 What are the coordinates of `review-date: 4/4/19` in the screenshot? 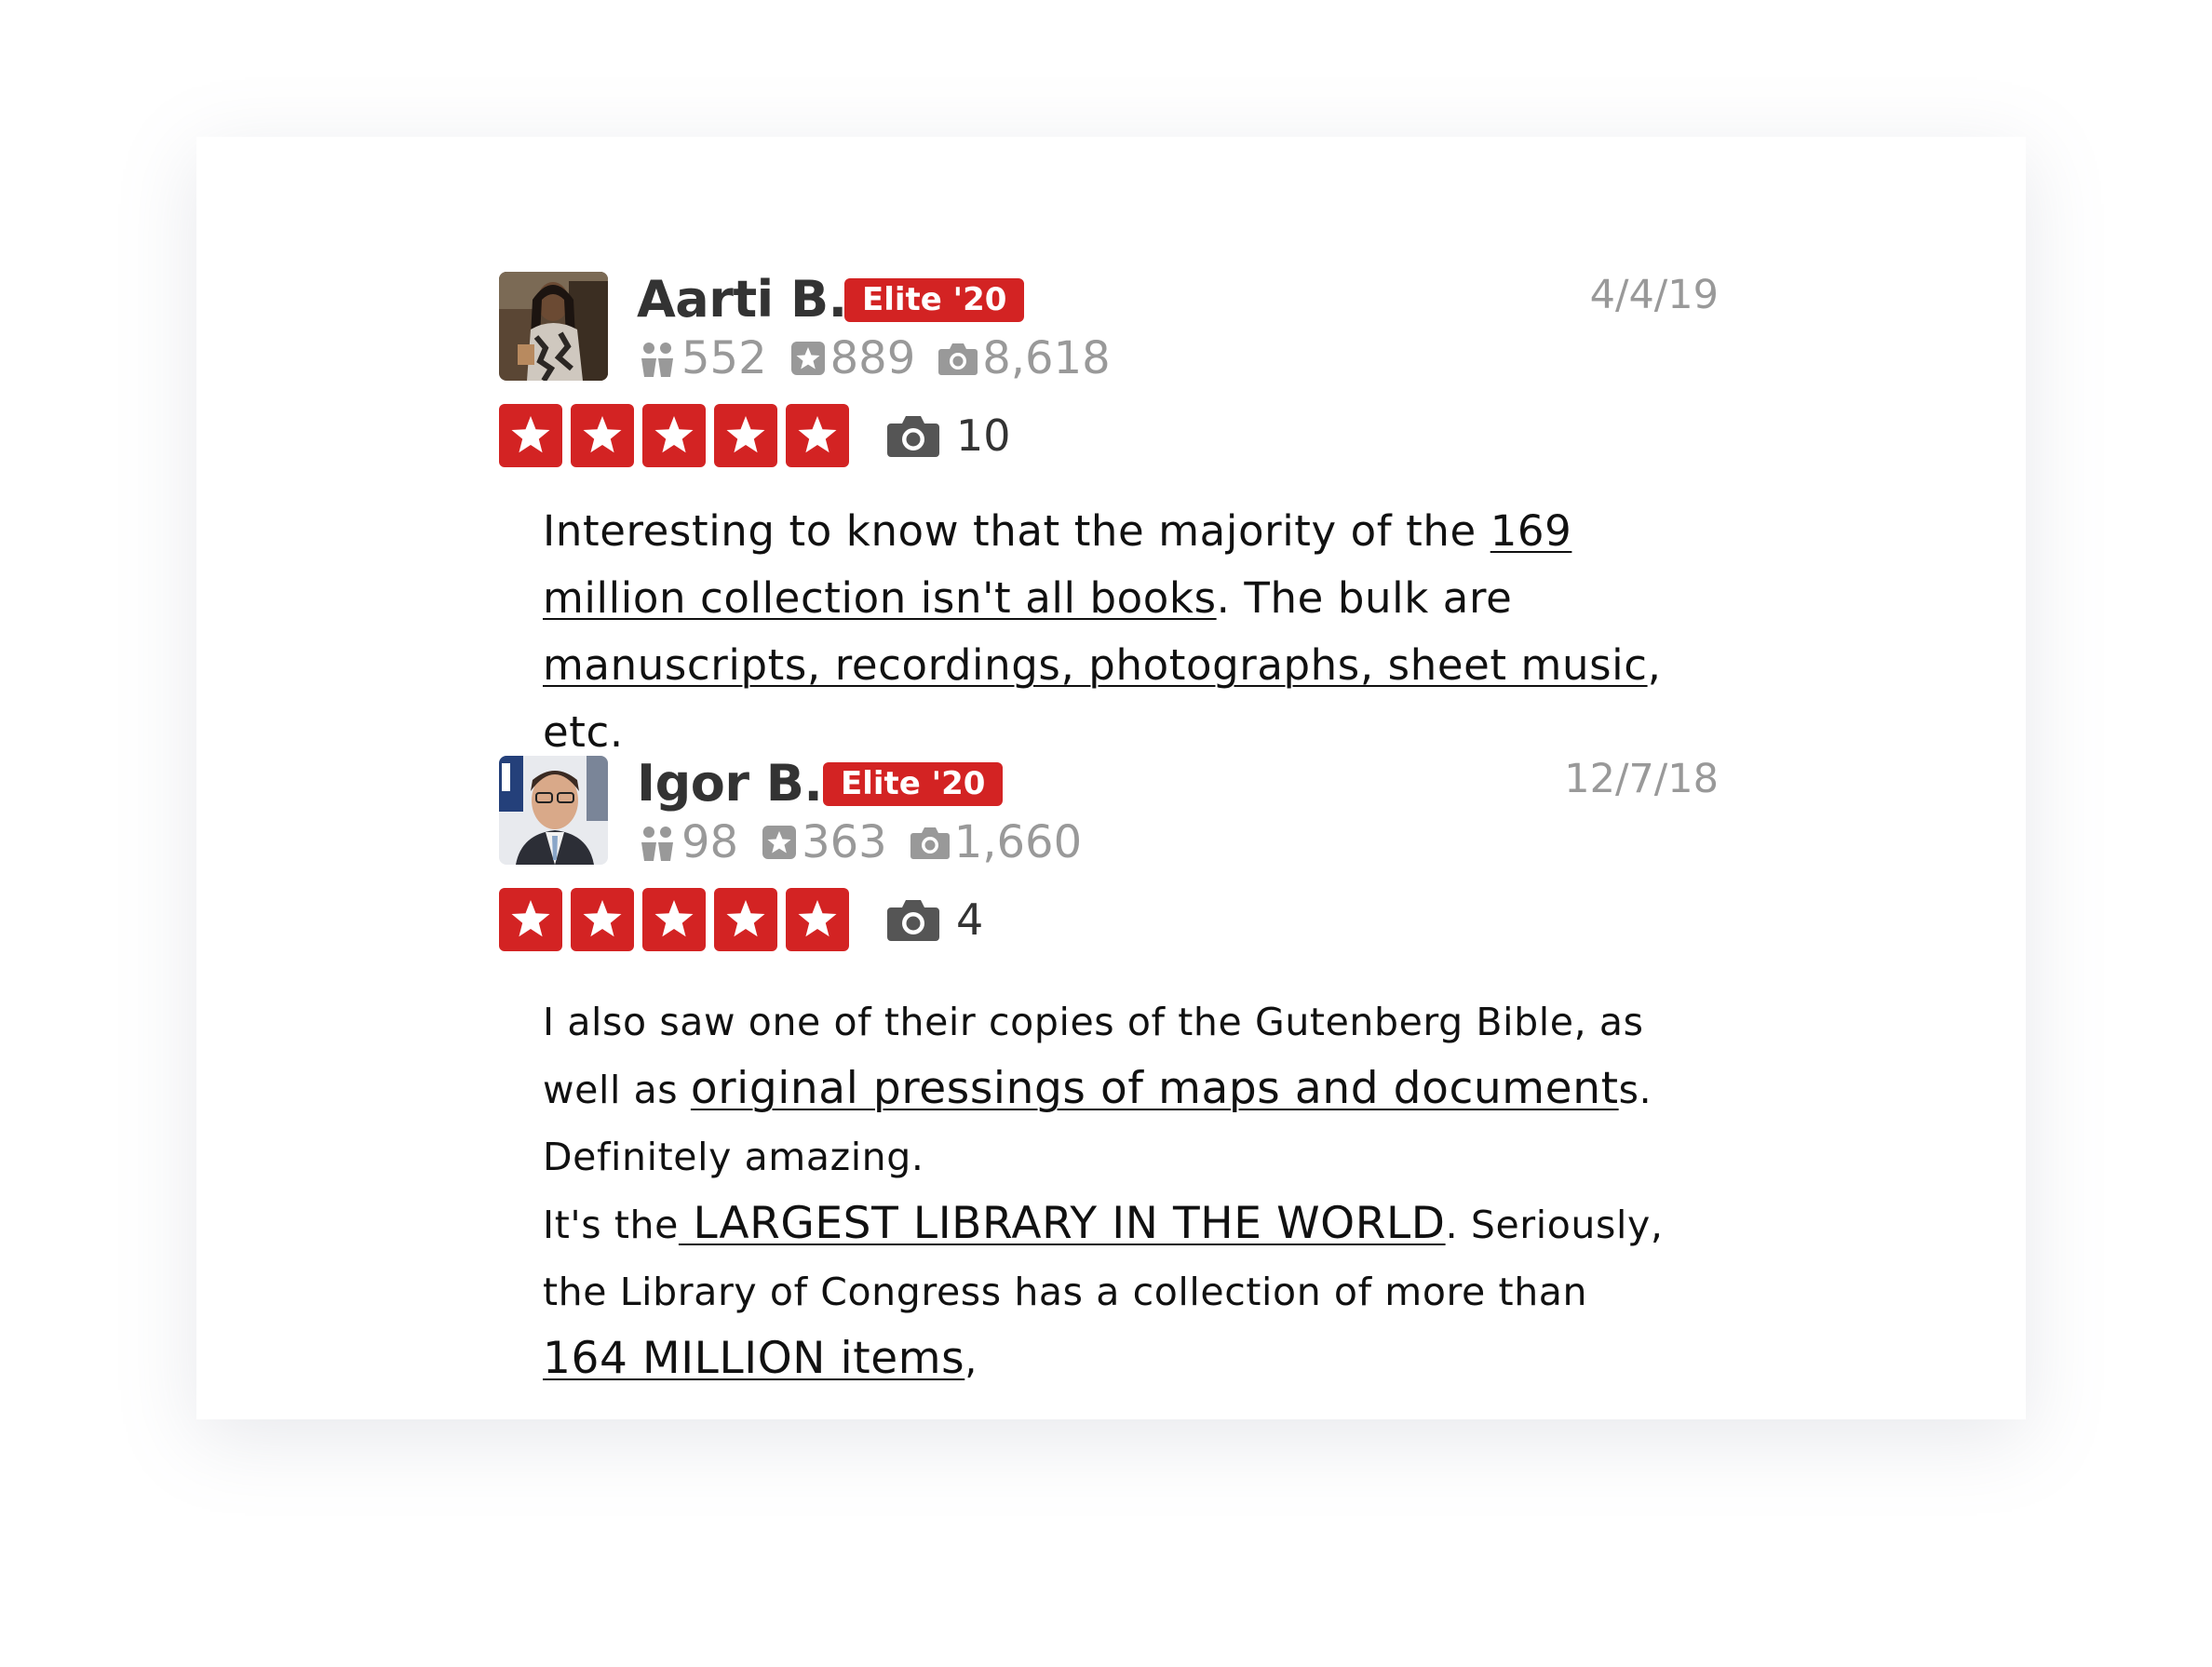 It's located at (1654, 295).